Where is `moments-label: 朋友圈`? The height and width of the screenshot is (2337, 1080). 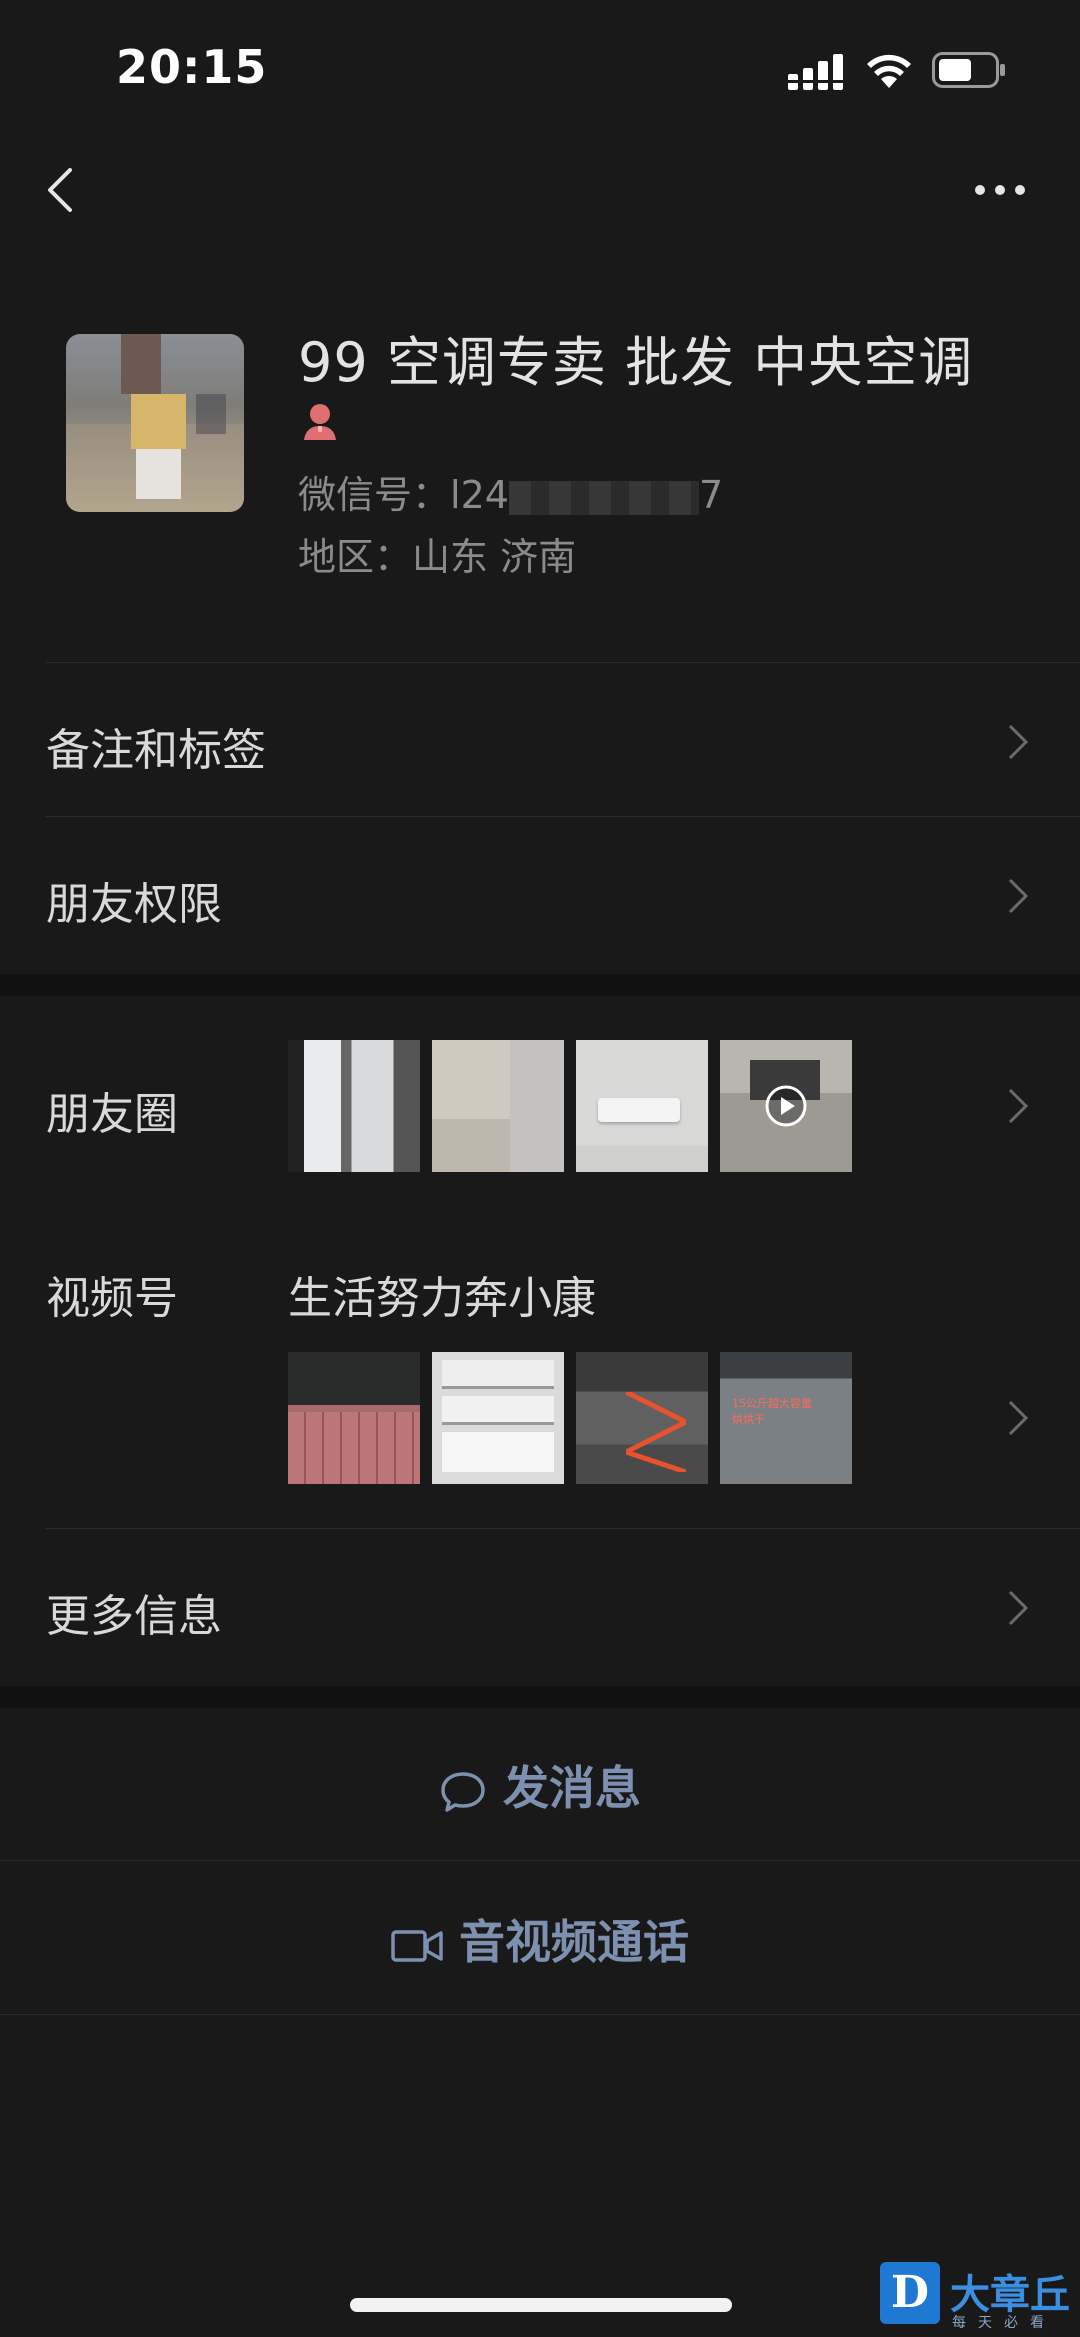
moments-label: 朋友圈 is located at coordinates (112, 1114).